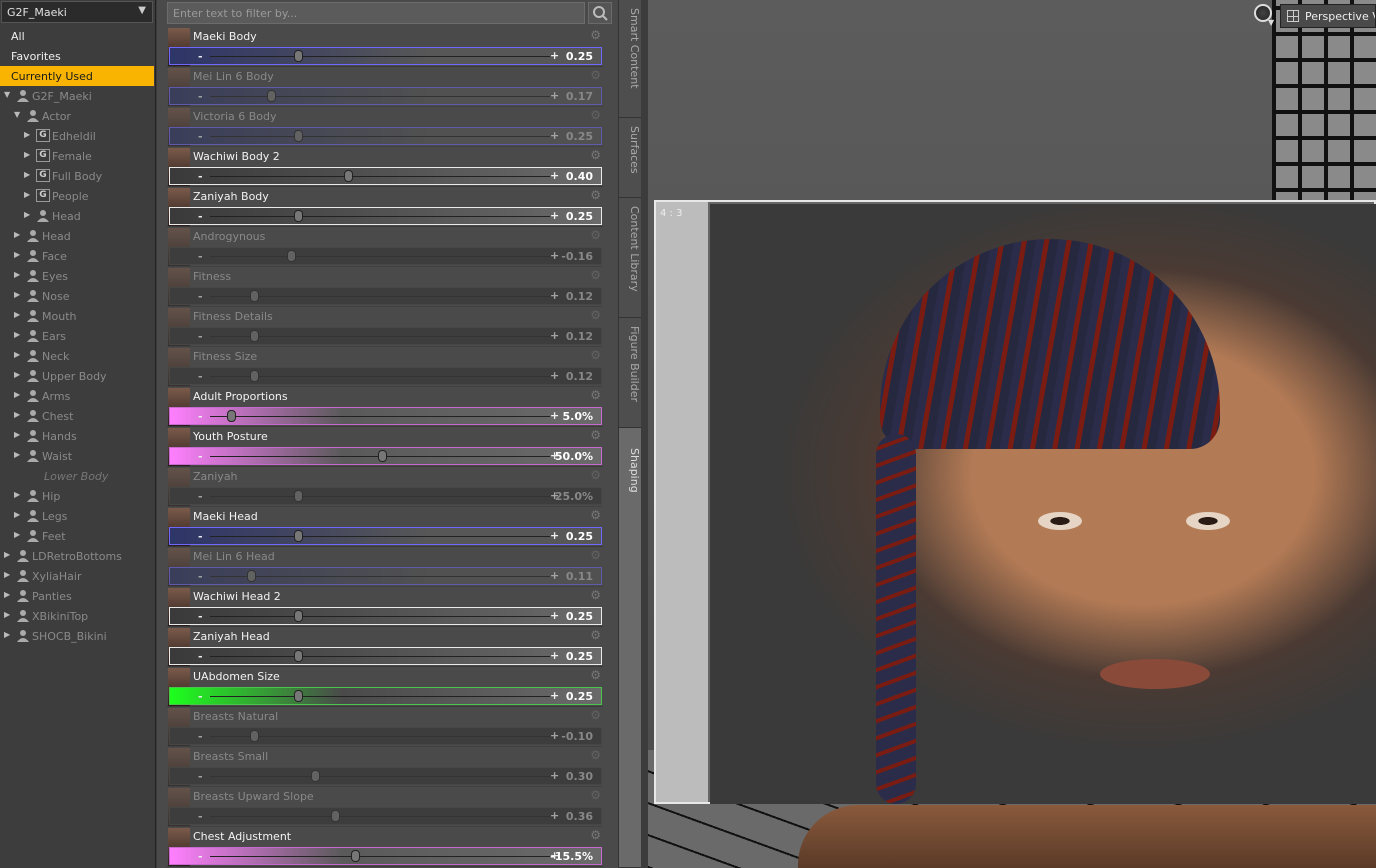  Describe the element at coordinates (78, 256) in the screenshot. I see `tree-item: ▶ Face` at that location.